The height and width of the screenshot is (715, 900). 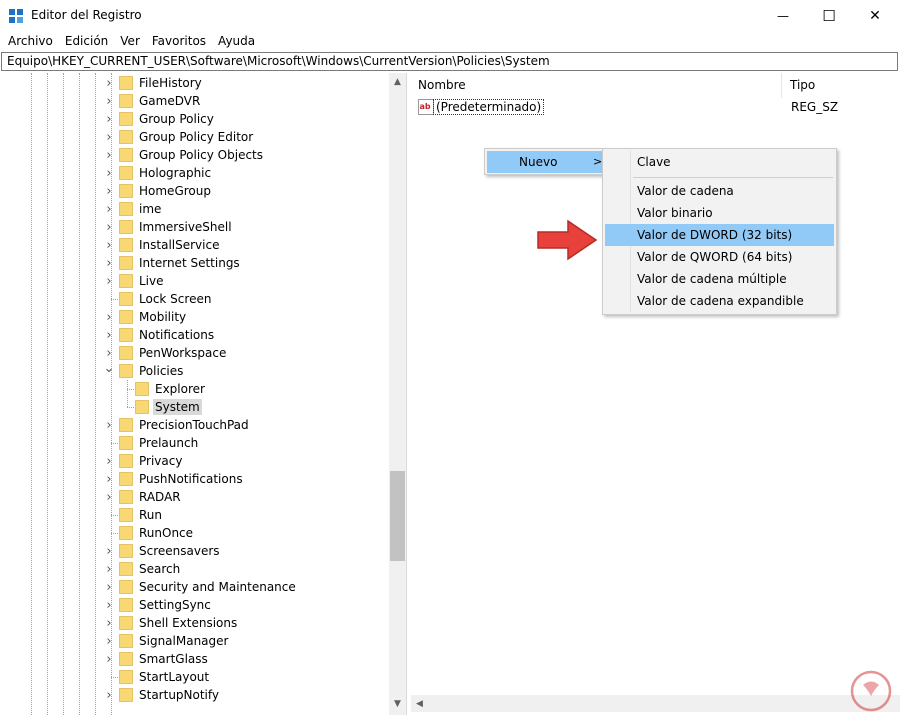 I want to click on tree-item: › GameDVR, so click(x=195, y=101).